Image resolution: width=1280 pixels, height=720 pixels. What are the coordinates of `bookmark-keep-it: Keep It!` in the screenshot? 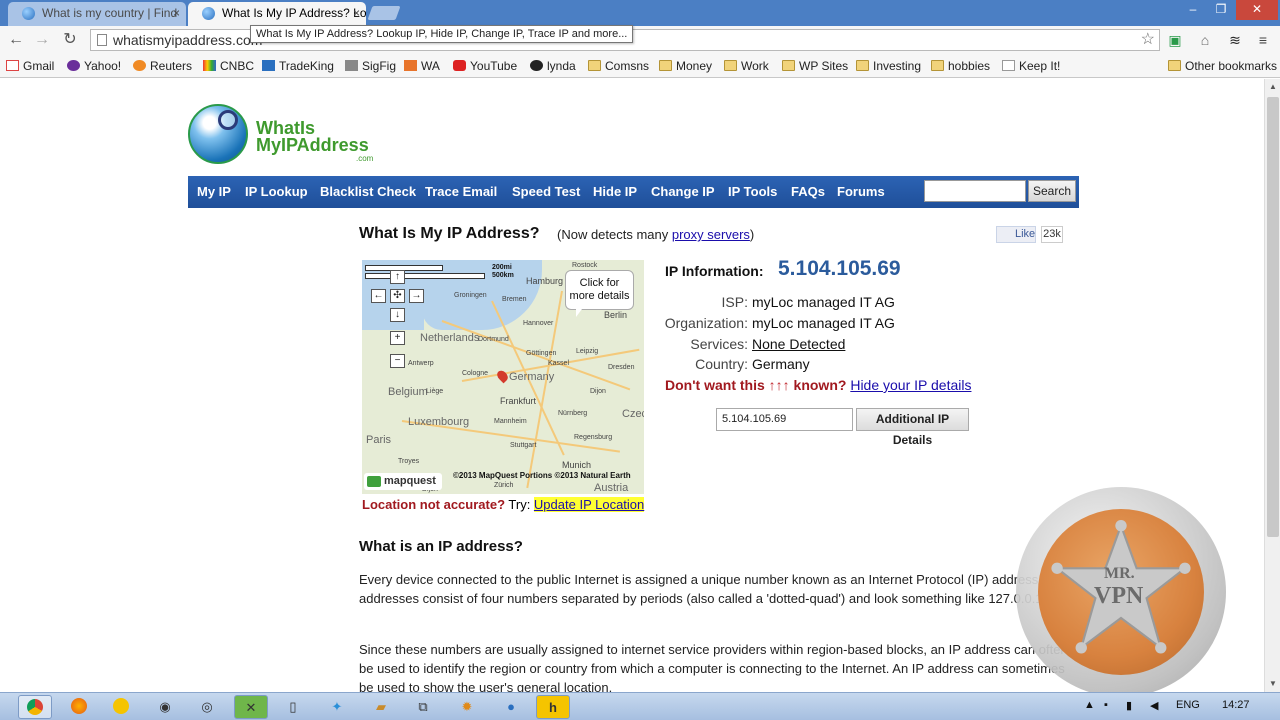 It's located at (1031, 66).